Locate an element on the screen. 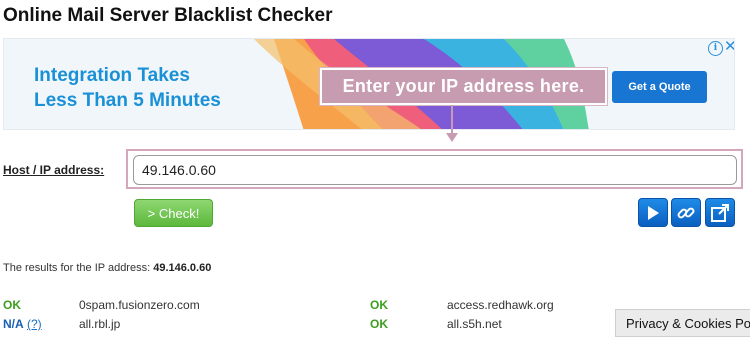 The height and width of the screenshot is (337, 750). play-icon is located at coordinates (653, 212).